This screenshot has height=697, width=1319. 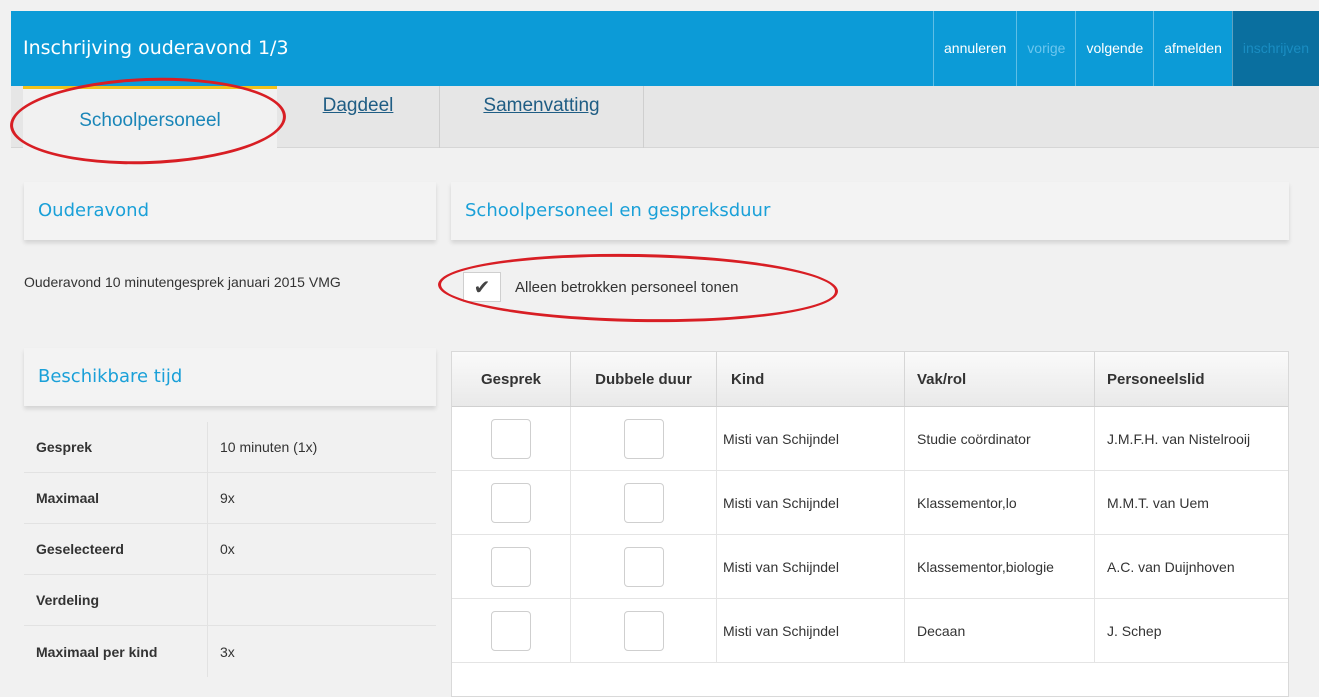 What do you see at coordinates (1134, 630) in the screenshot?
I see `personeelslid-text: J. Schep` at bounding box center [1134, 630].